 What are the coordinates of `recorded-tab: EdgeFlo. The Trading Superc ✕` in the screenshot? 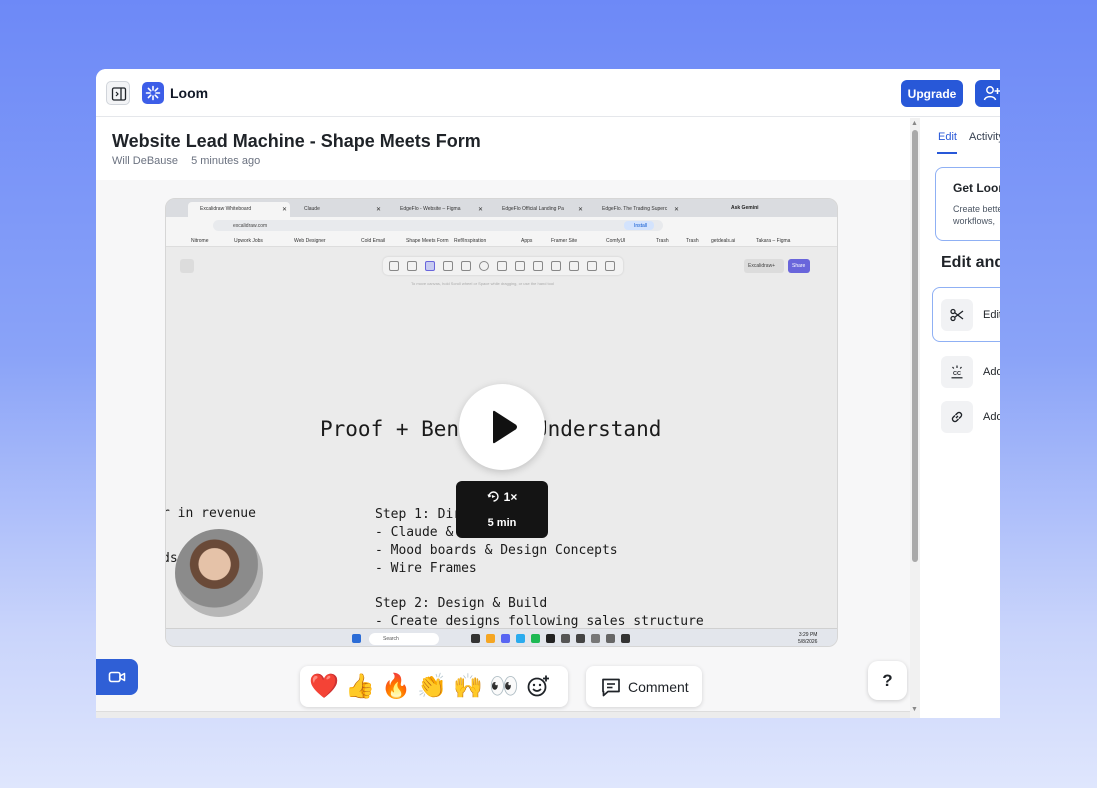 It's located at (640, 209).